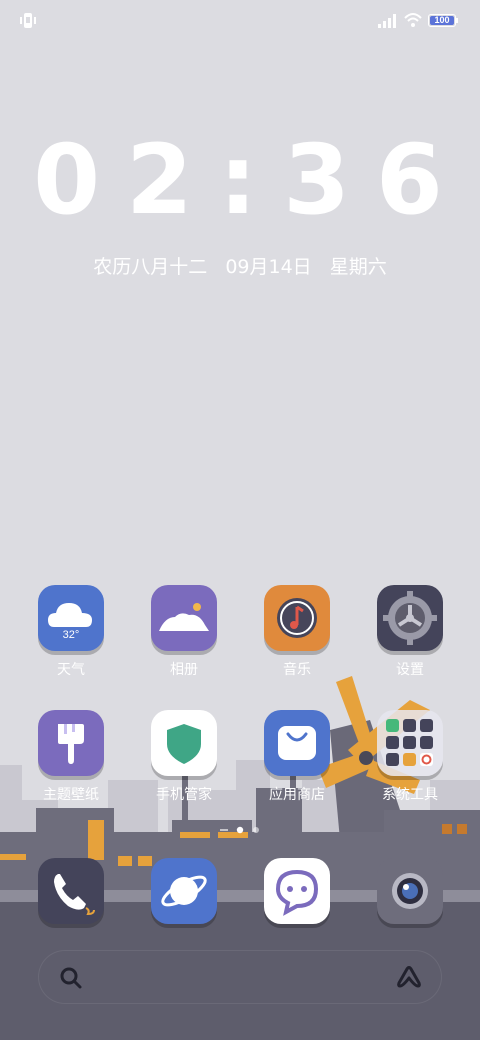  Describe the element at coordinates (184, 795) in the screenshot. I see `app-label: 手机管家` at that location.